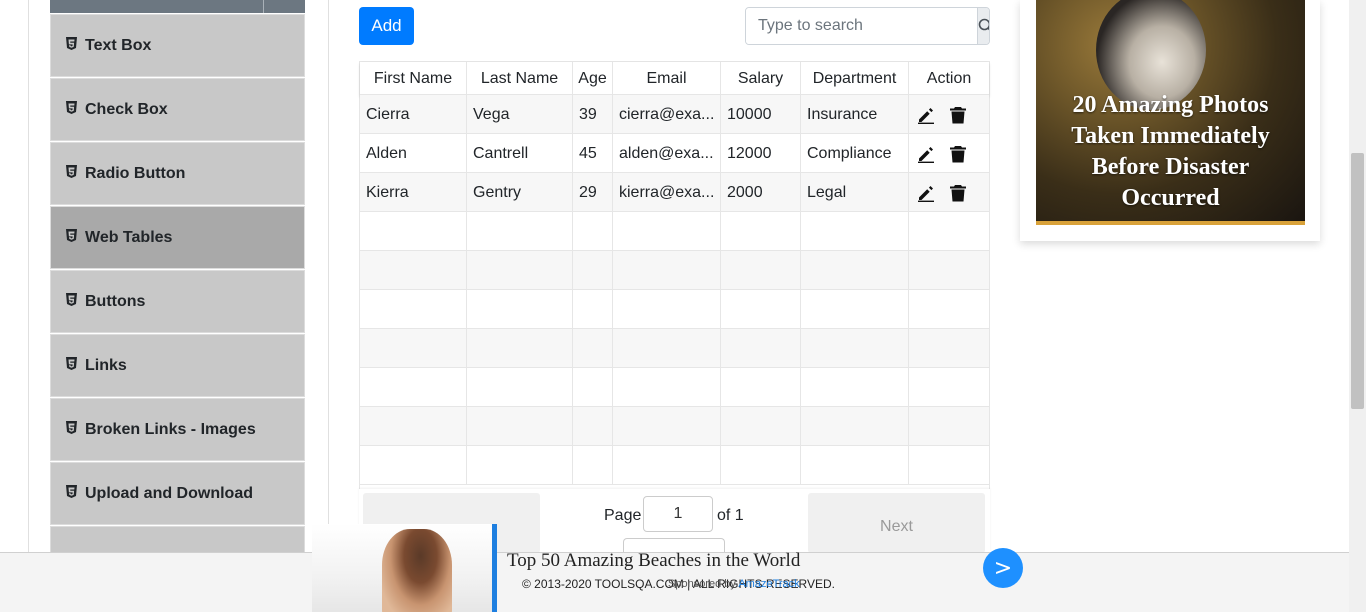 The width and height of the screenshot is (1366, 612). What do you see at coordinates (653, 561) in the screenshot?
I see `bottom-ad-title: Top 50 Amazing Beaches in the World` at bounding box center [653, 561].